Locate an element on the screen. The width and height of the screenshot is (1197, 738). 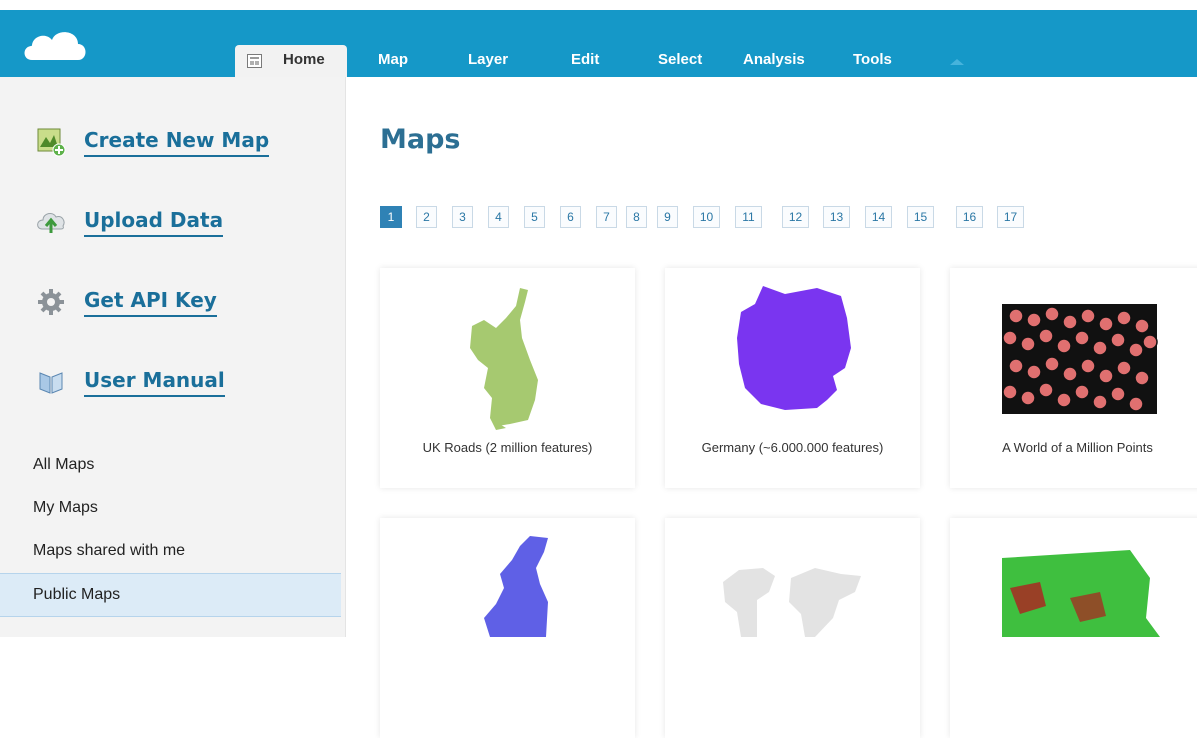
tab-home-label: Home is located at coordinates (304, 59).